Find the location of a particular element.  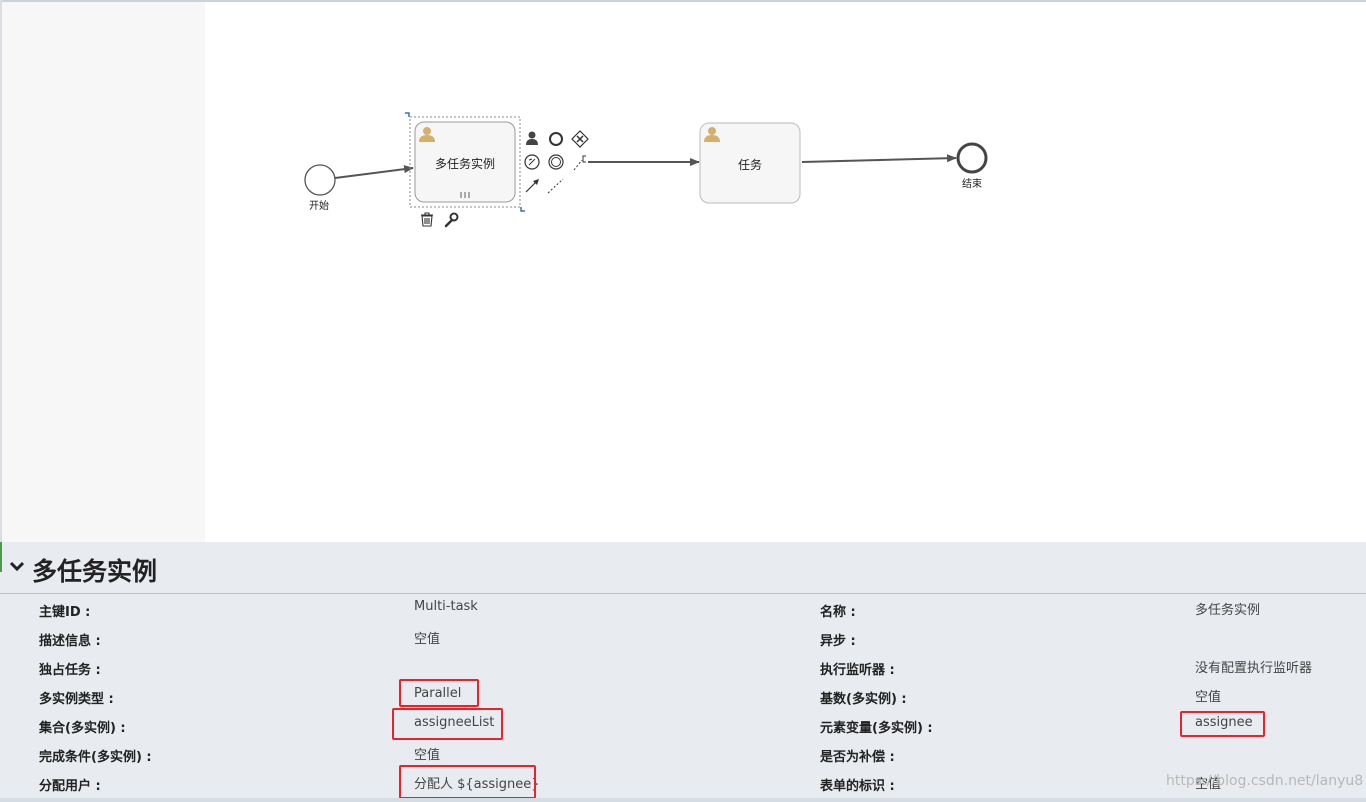

delete-icon is located at coordinates (427, 219).